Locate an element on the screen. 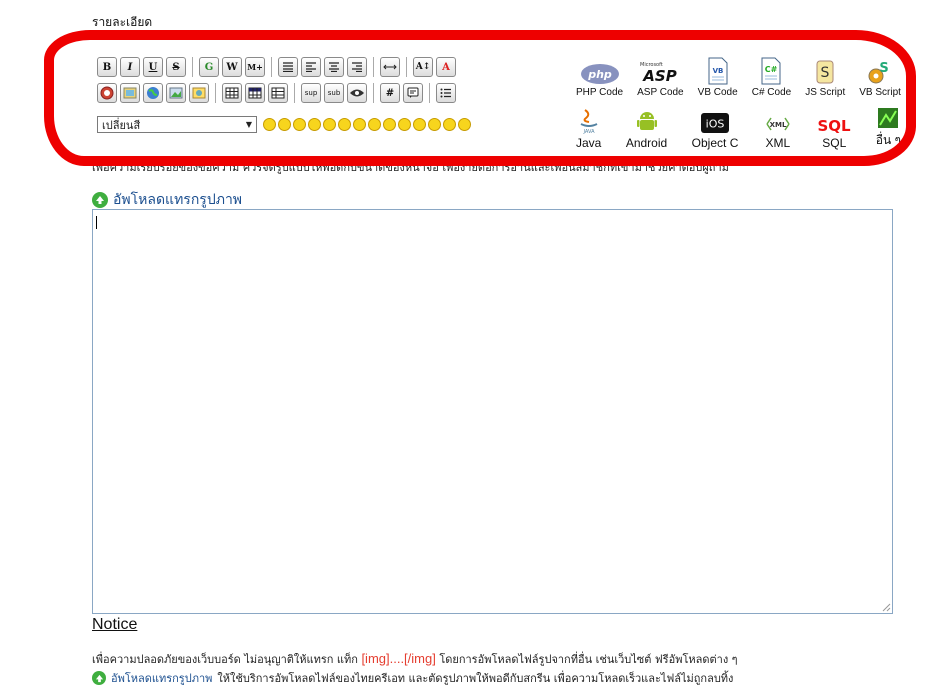 Image resolution: width=944 pixels, height=699 pixels. strike-button: S is located at coordinates (176, 67).